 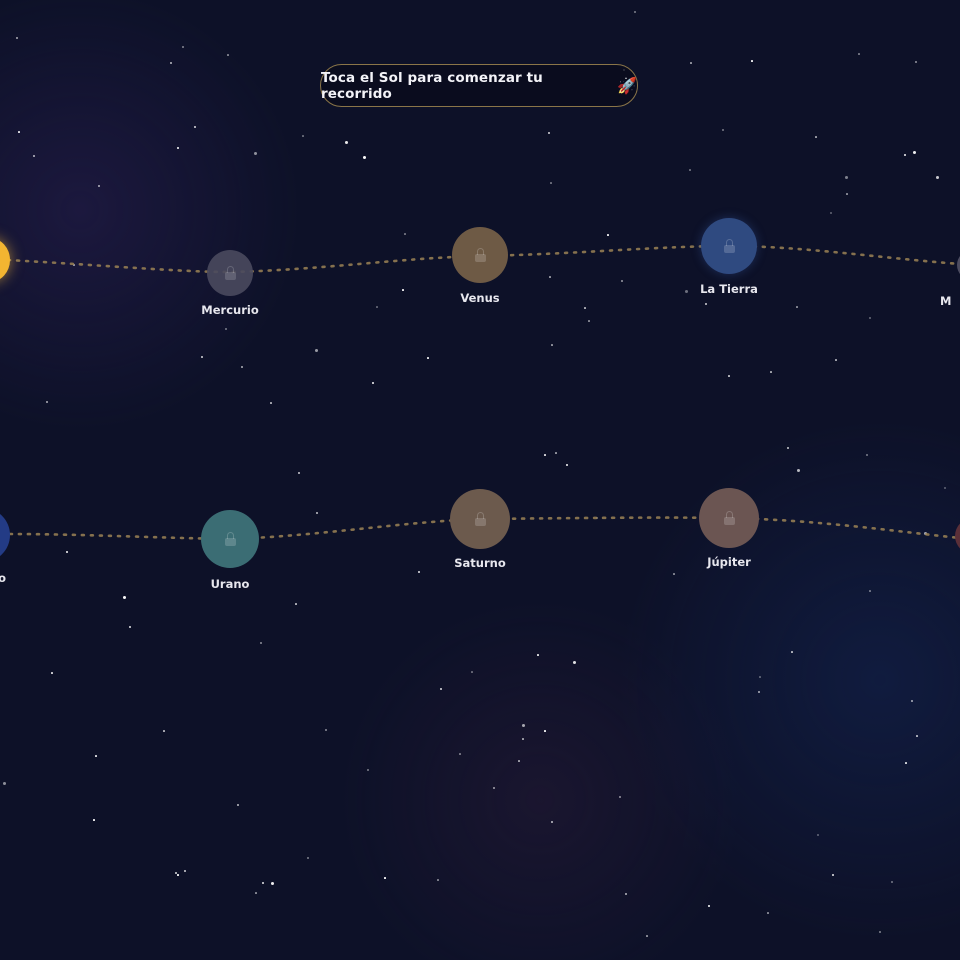 I want to click on planet-label-urano: Urano, so click(x=230, y=584).